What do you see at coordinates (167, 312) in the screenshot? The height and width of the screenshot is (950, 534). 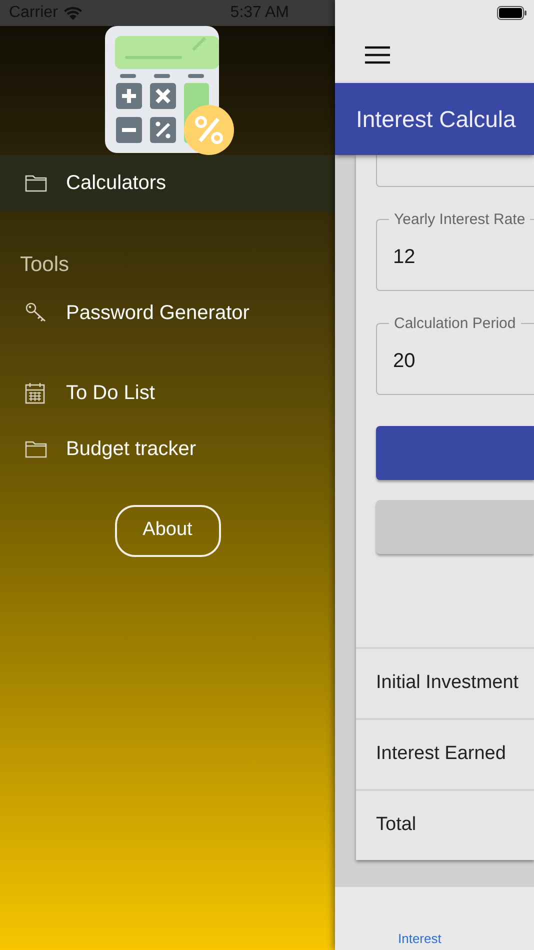 I see `drawer-item: Password Generator` at bounding box center [167, 312].